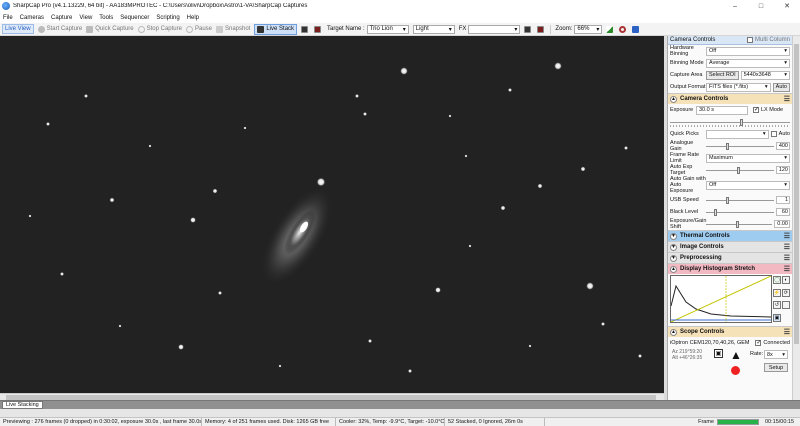 The height and width of the screenshot is (426, 800). I want to click on target-name-input: Trio Lion ▾, so click(387, 29).